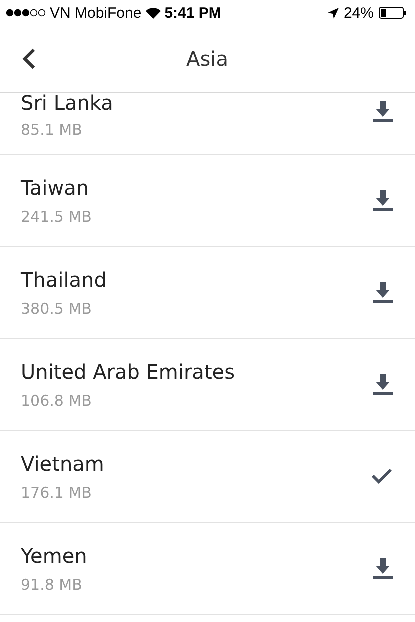 Image resolution: width=415 pixels, height=622 pixels. I want to click on region-name: Vietnam, so click(63, 464).